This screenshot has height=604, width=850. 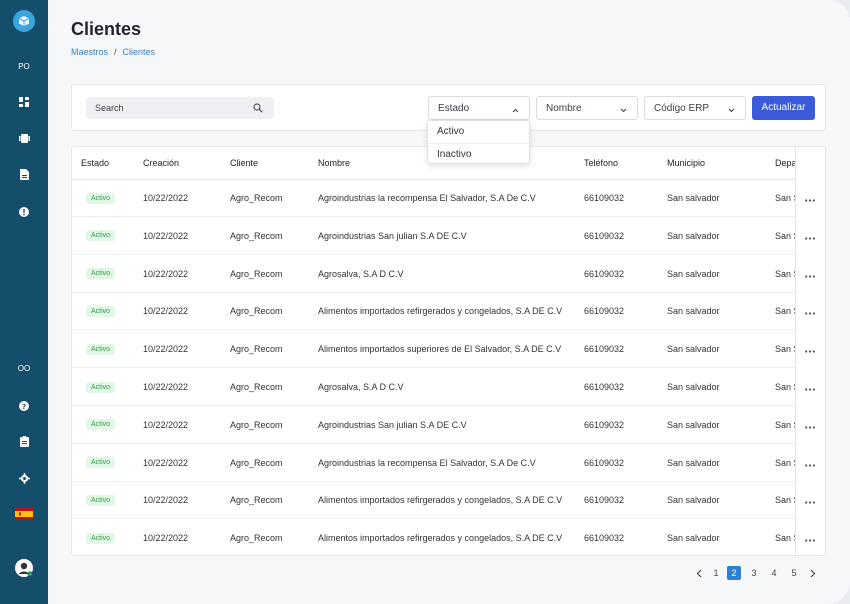 What do you see at coordinates (24, 568) in the screenshot?
I see `avatar` at bounding box center [24, 568].